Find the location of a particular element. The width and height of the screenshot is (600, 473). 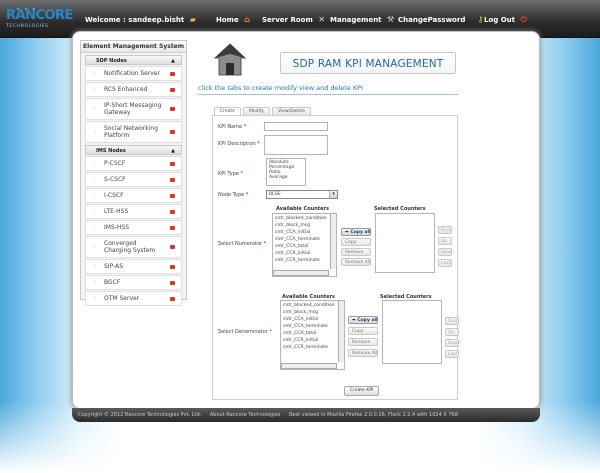

nav-home: Home ⌂ is located at coordinates (233, 19).